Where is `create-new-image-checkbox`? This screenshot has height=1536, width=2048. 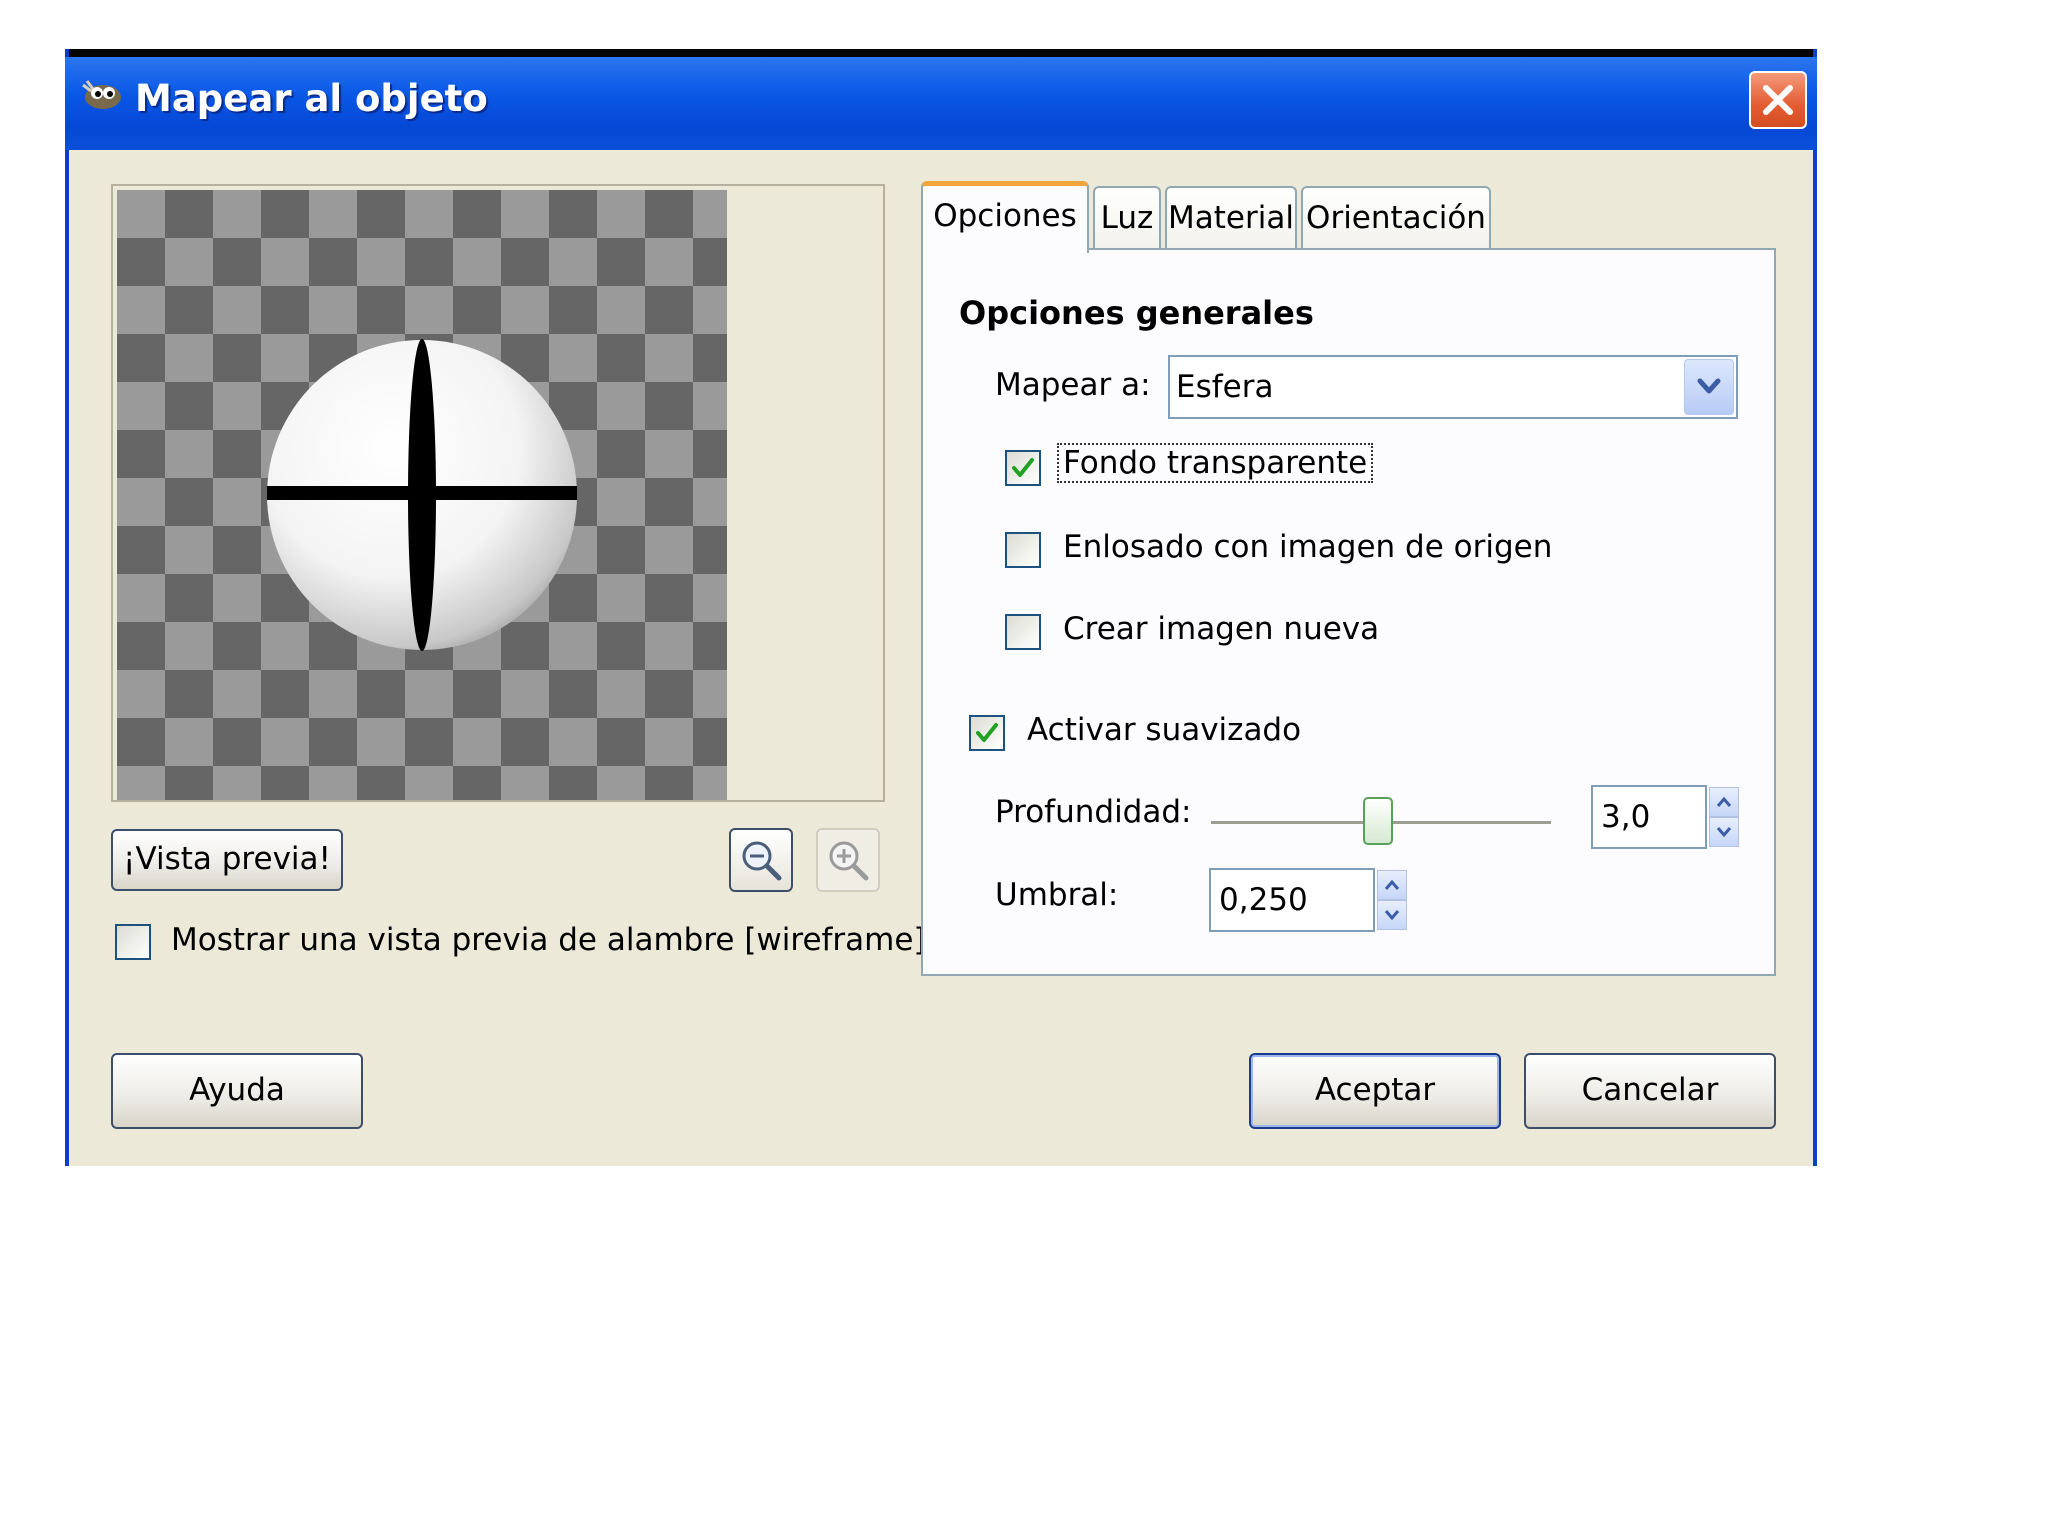
create-new-image-checkbox is located at coordinates (1023, 632).